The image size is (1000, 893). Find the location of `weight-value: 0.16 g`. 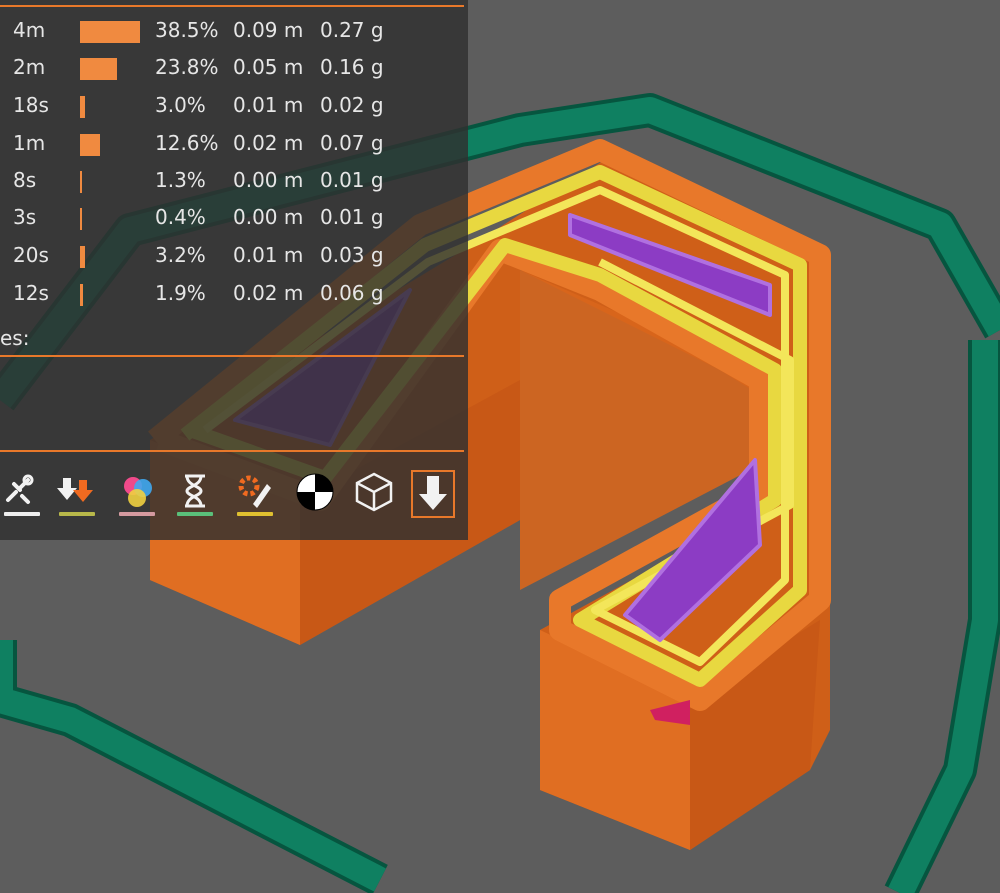

weight-value: 0.16 g is located at coordinates (352, 67).